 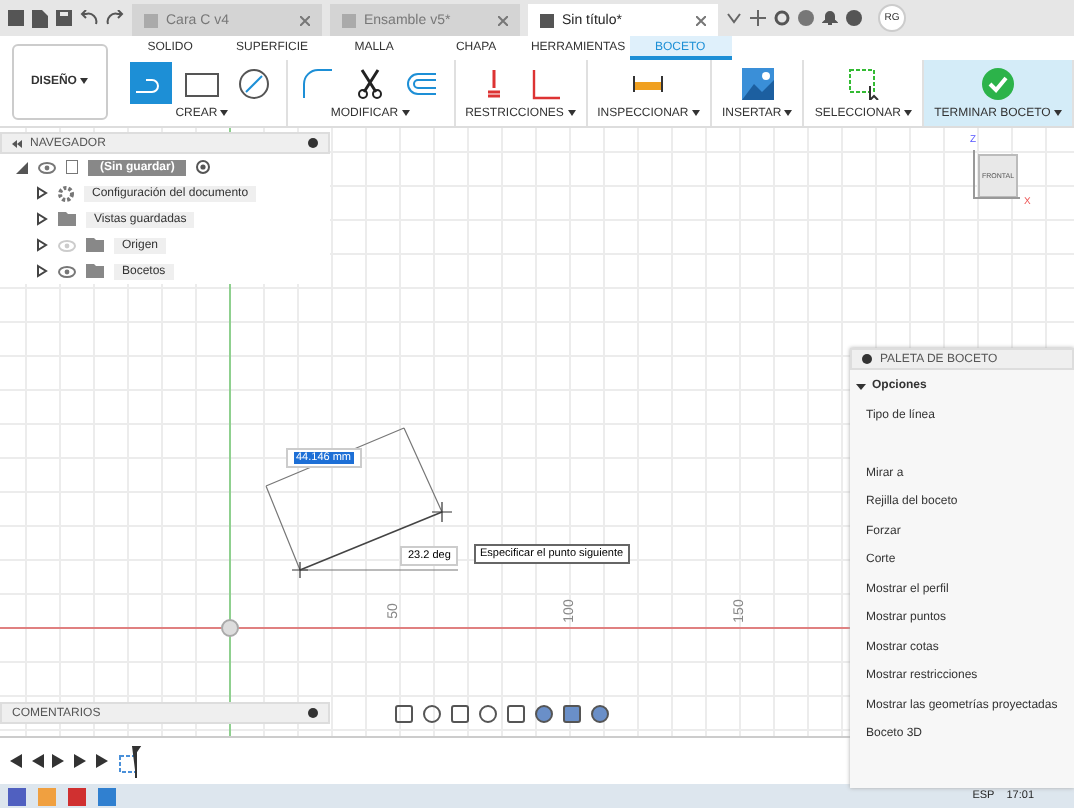 What do you see at coordinates (372, 540) in the screenshot?
I see `crosshair-cursor-icon` at bounding box center [372, 540].